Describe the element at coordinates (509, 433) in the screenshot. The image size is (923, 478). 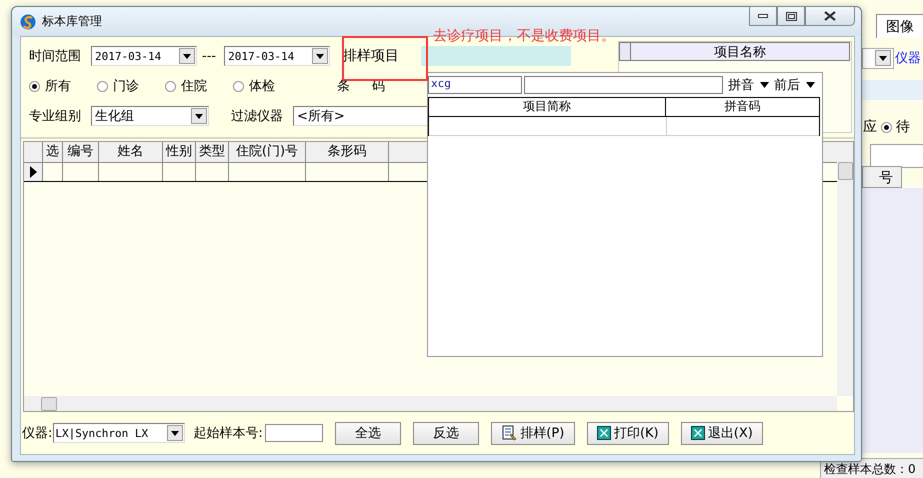
I see `document-icon` at that location.